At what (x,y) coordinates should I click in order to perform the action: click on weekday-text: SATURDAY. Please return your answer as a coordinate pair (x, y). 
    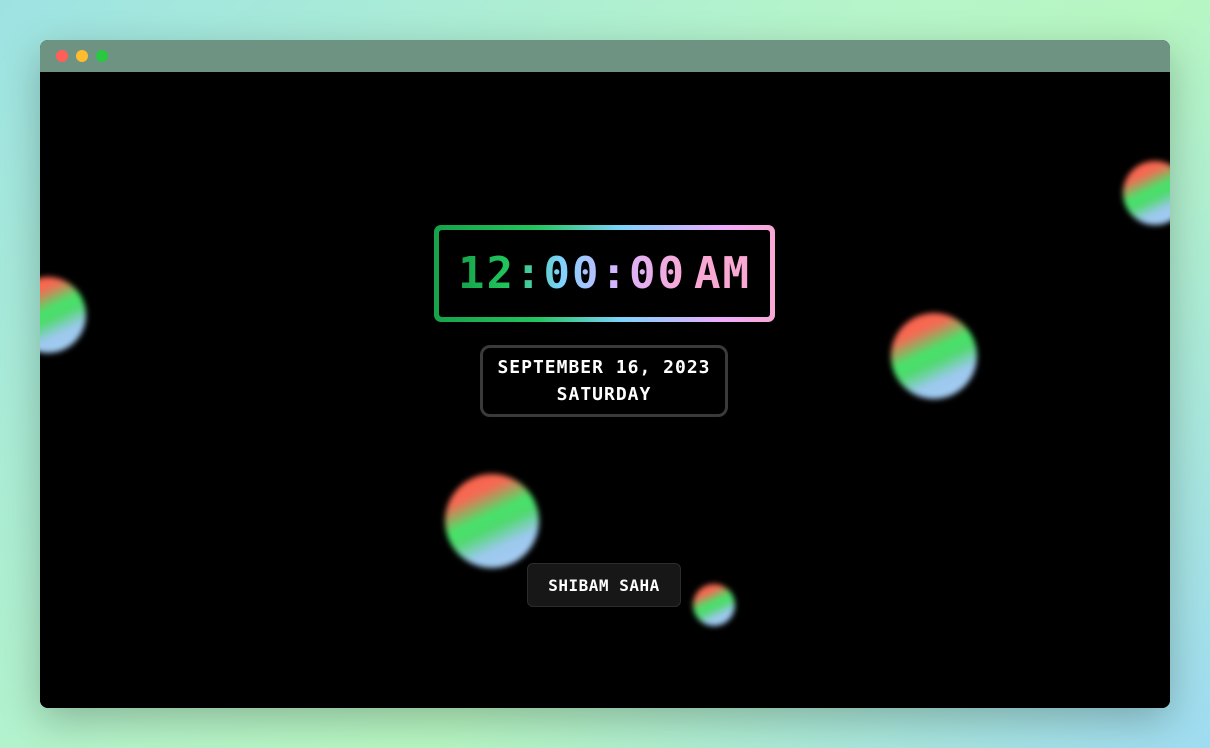
    Looking at the image, I should click on (604, 394).